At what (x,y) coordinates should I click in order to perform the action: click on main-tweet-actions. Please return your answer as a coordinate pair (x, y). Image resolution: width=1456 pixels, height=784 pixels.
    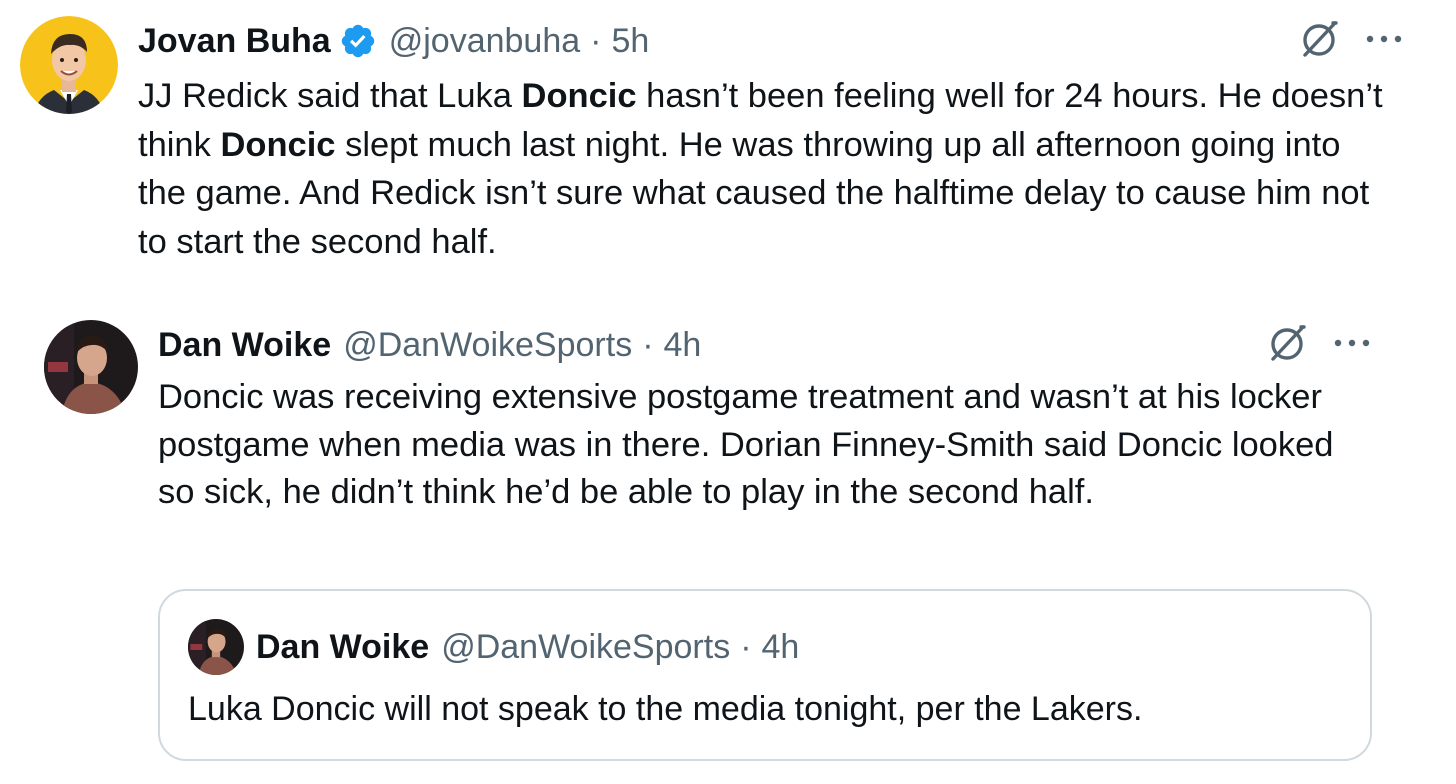
    Looking at the image, I should click on (1351, 41).